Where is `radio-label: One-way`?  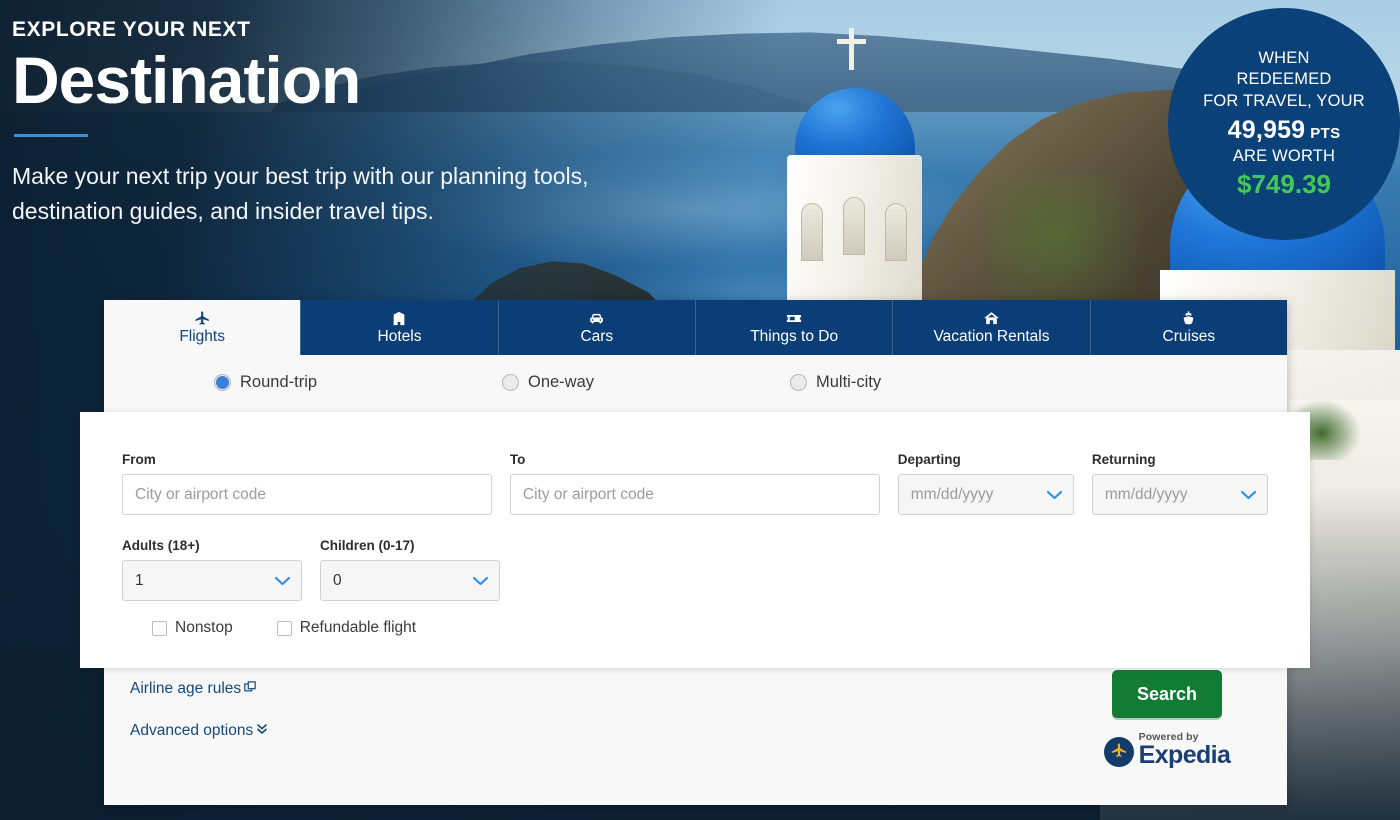 radio-label: One-way is located at coordinates (561, 381).